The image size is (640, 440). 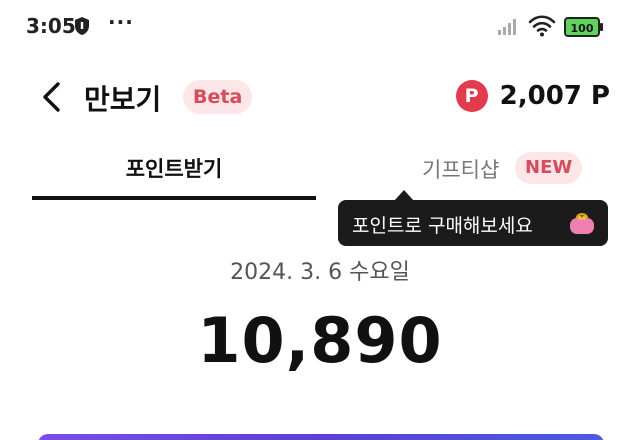 I want to click on step-count: 10,890, so click(x=320, y=340).